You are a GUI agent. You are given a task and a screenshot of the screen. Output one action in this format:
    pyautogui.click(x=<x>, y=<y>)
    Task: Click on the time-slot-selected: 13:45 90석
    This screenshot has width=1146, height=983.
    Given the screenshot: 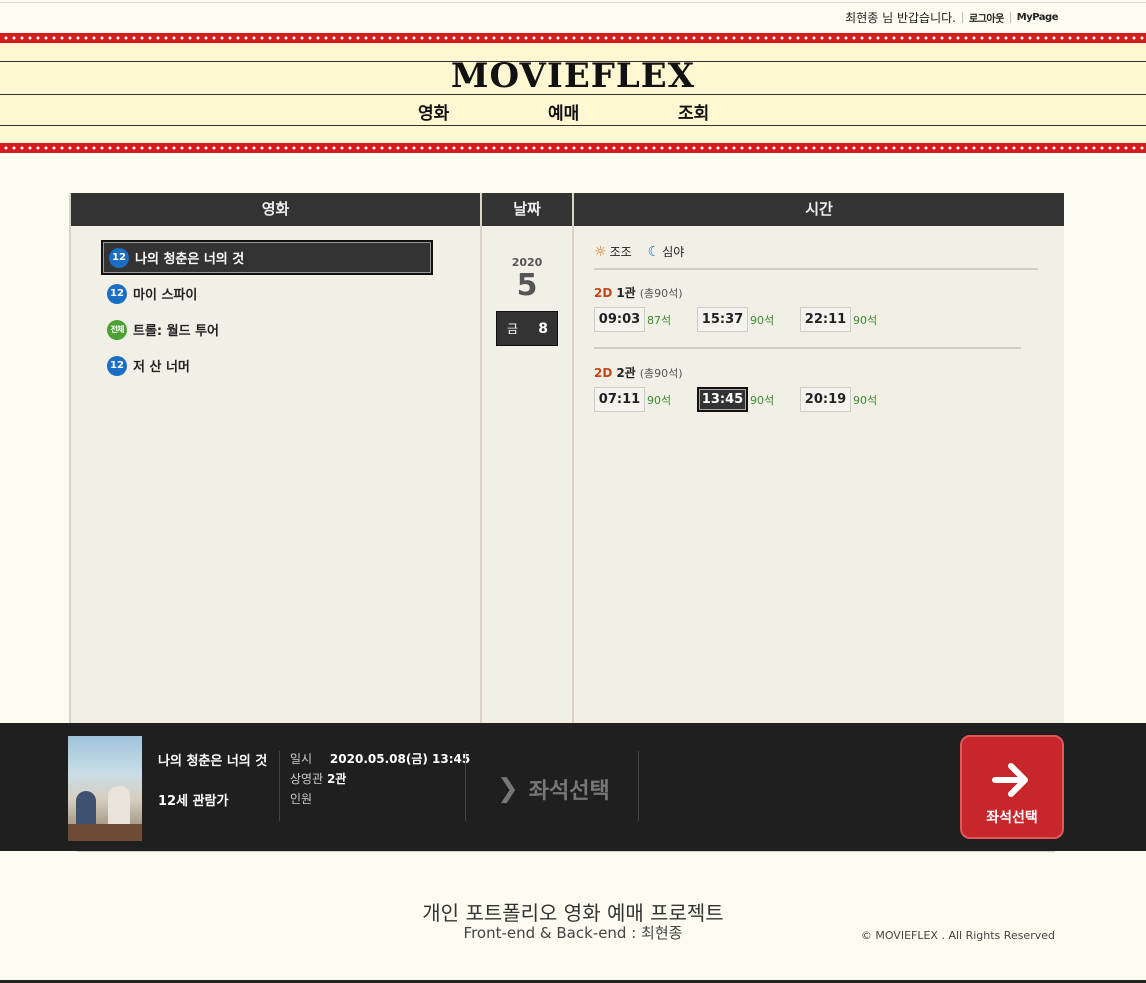 What is the action you would take?
    pyautogui.click(x=735, y=399)
    